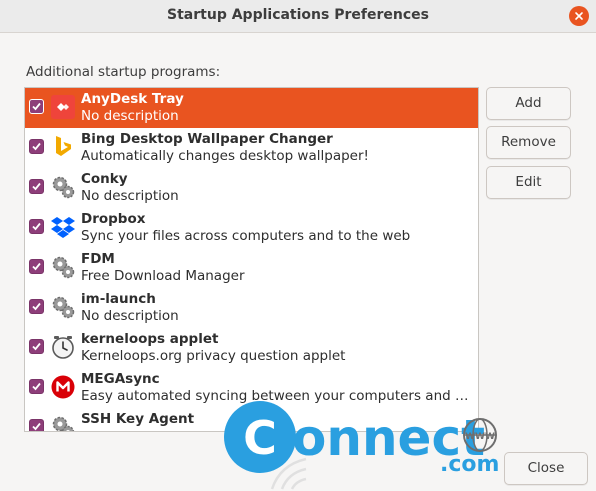 The height and width of the screenshot is (491, 596). I want to click on remove-button: Remove, so click(528, 142).